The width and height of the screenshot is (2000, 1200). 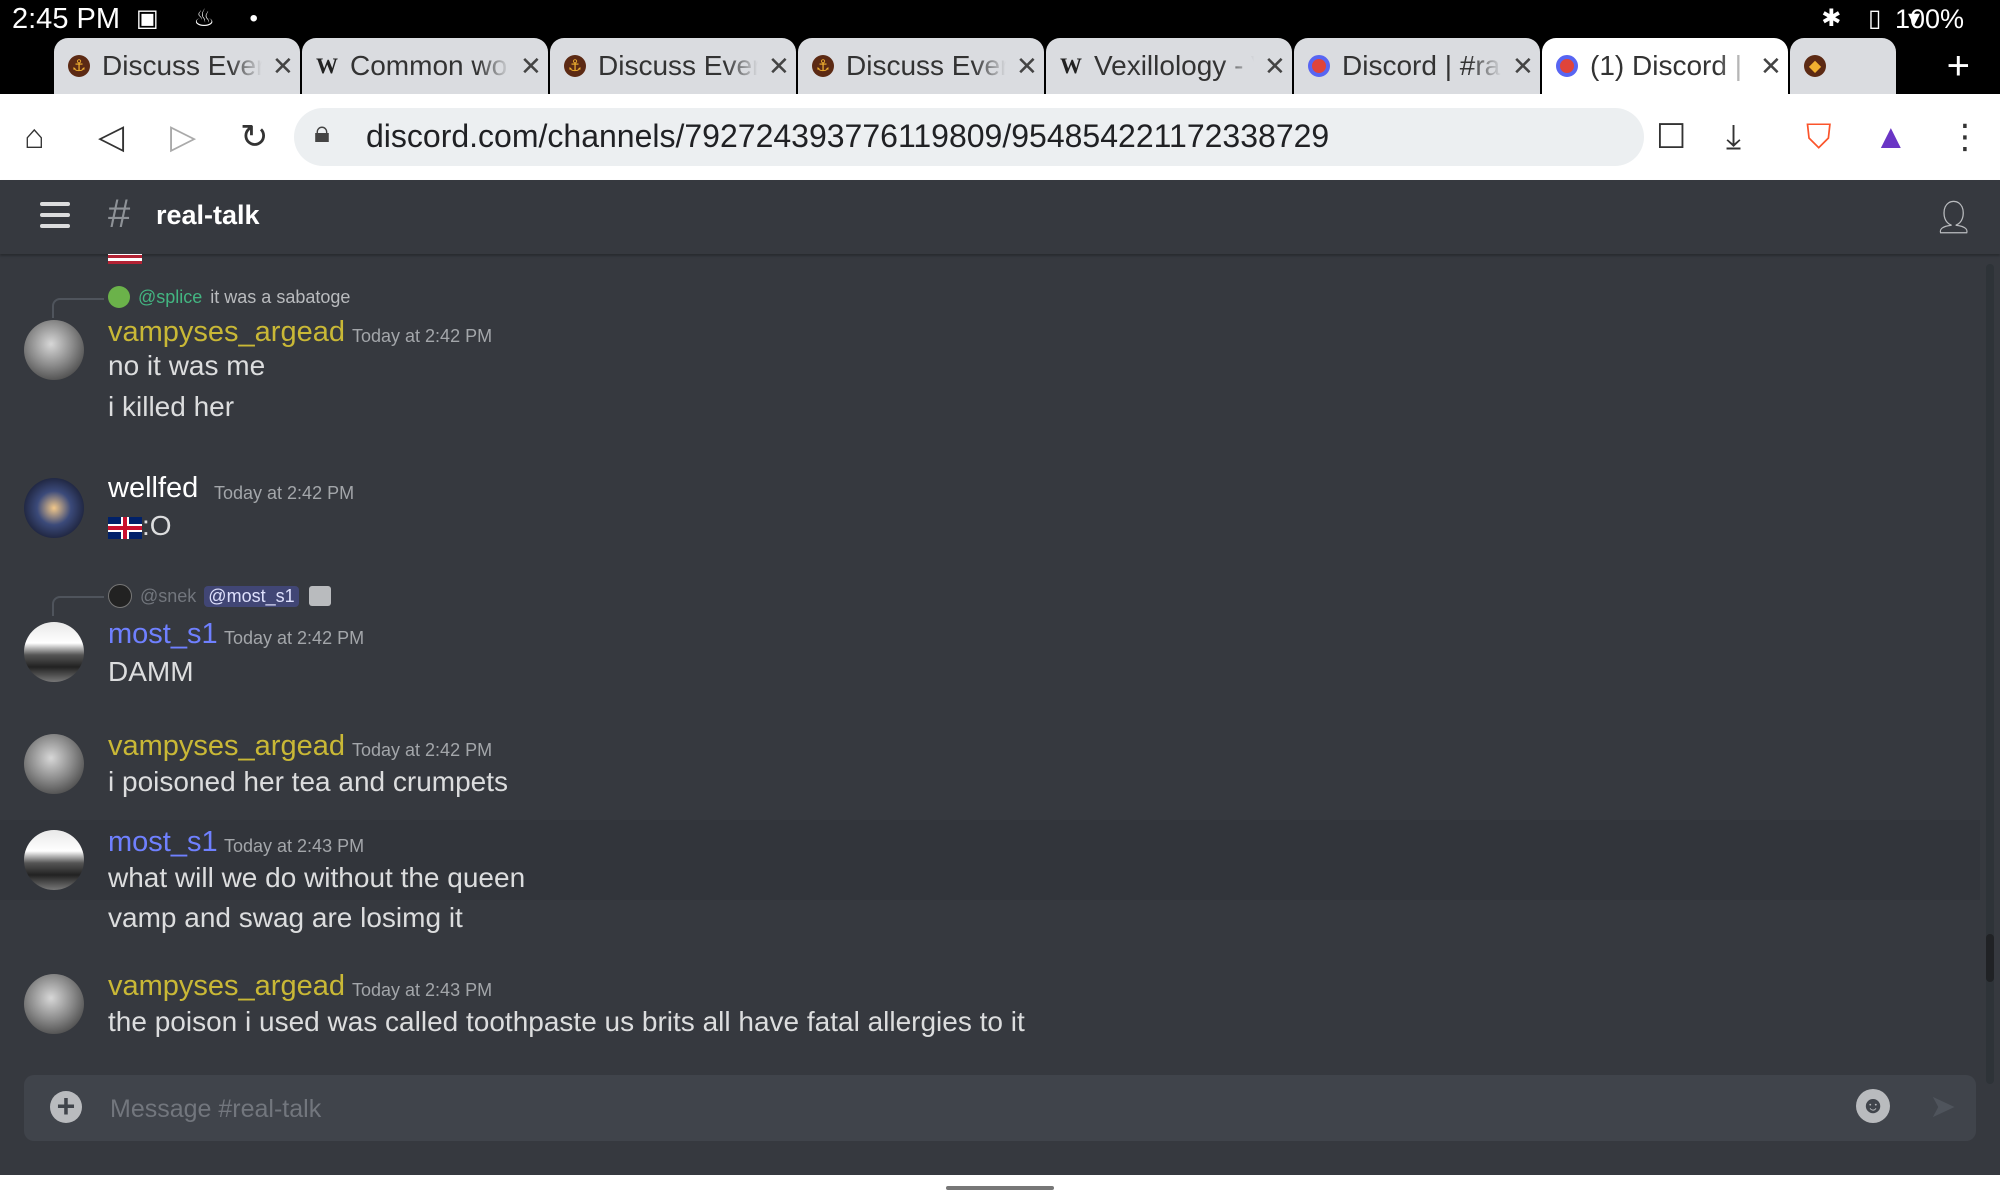 I want to click on channel-hash-icon: #, so click(x=119, y=214).